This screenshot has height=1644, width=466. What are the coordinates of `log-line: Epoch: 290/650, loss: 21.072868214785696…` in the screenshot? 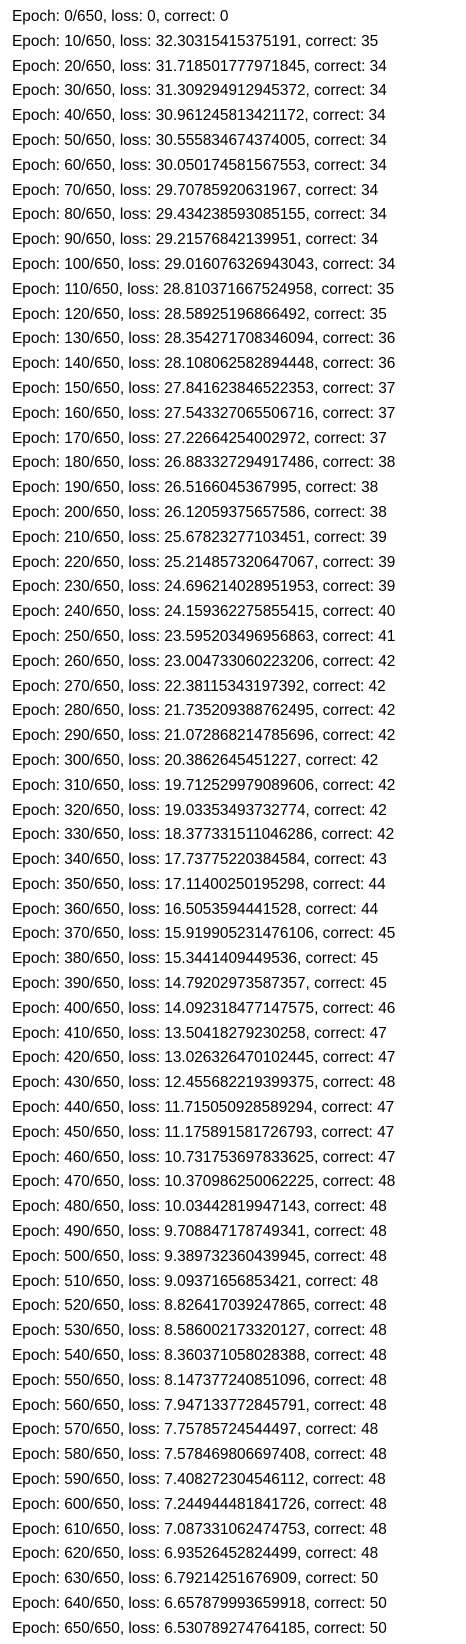 It's located at (204, 736).